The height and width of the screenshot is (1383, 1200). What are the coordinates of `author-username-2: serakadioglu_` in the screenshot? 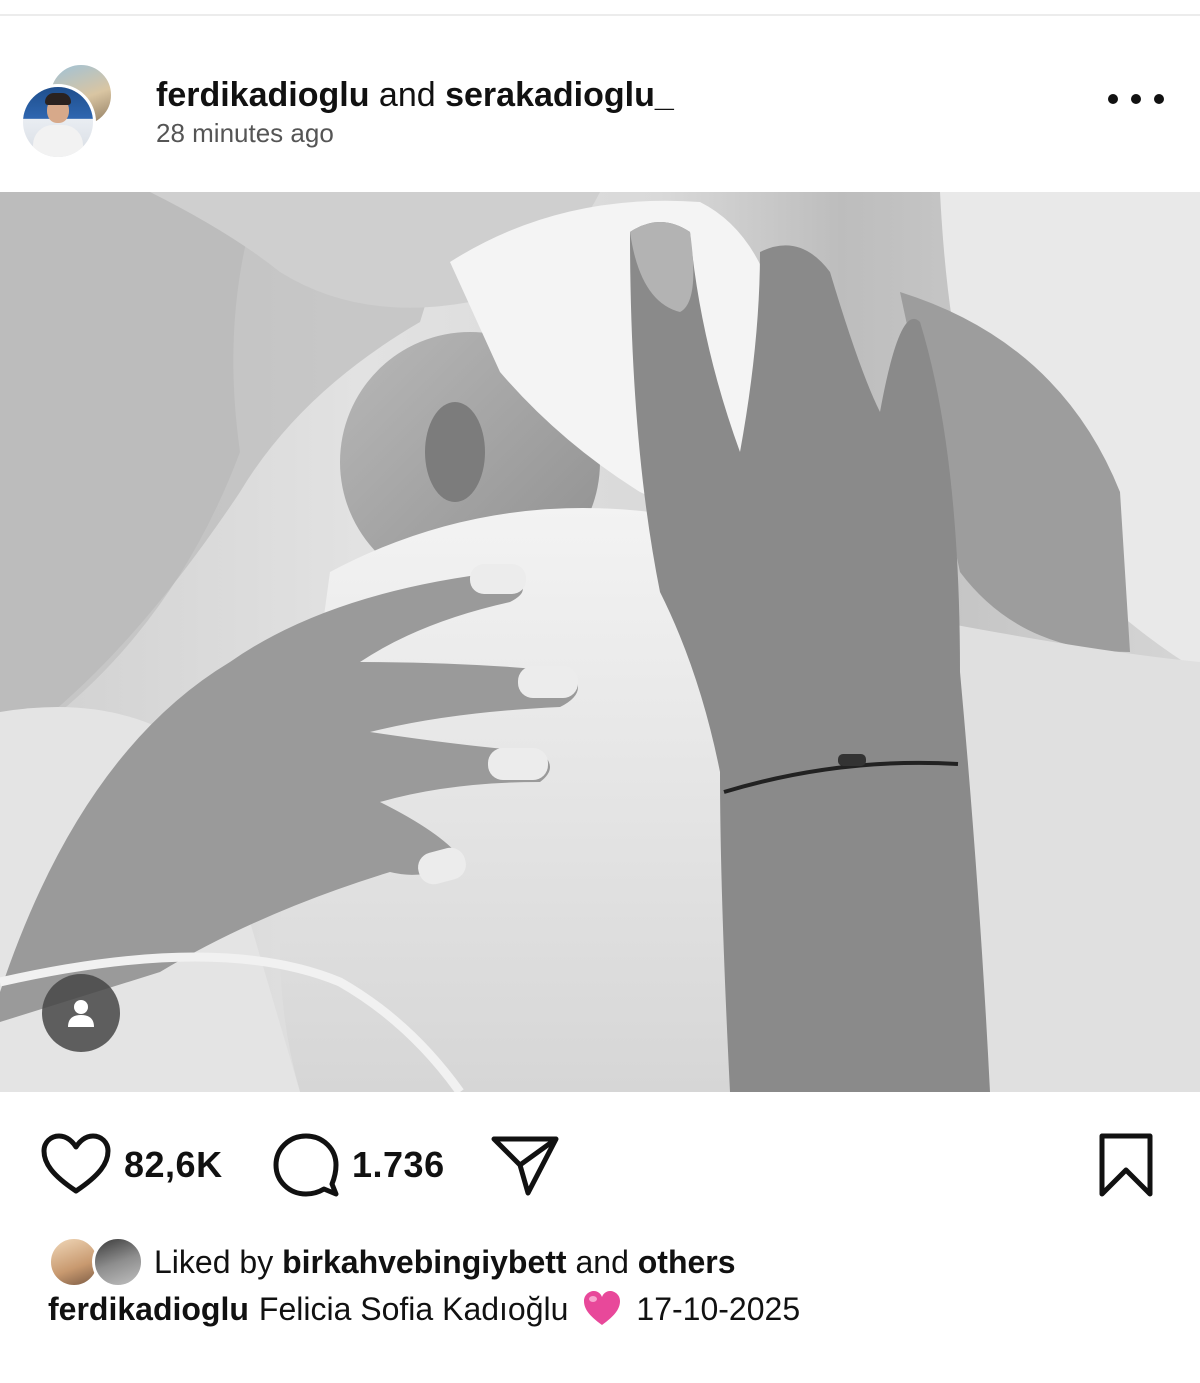 It's located at (559, 95).